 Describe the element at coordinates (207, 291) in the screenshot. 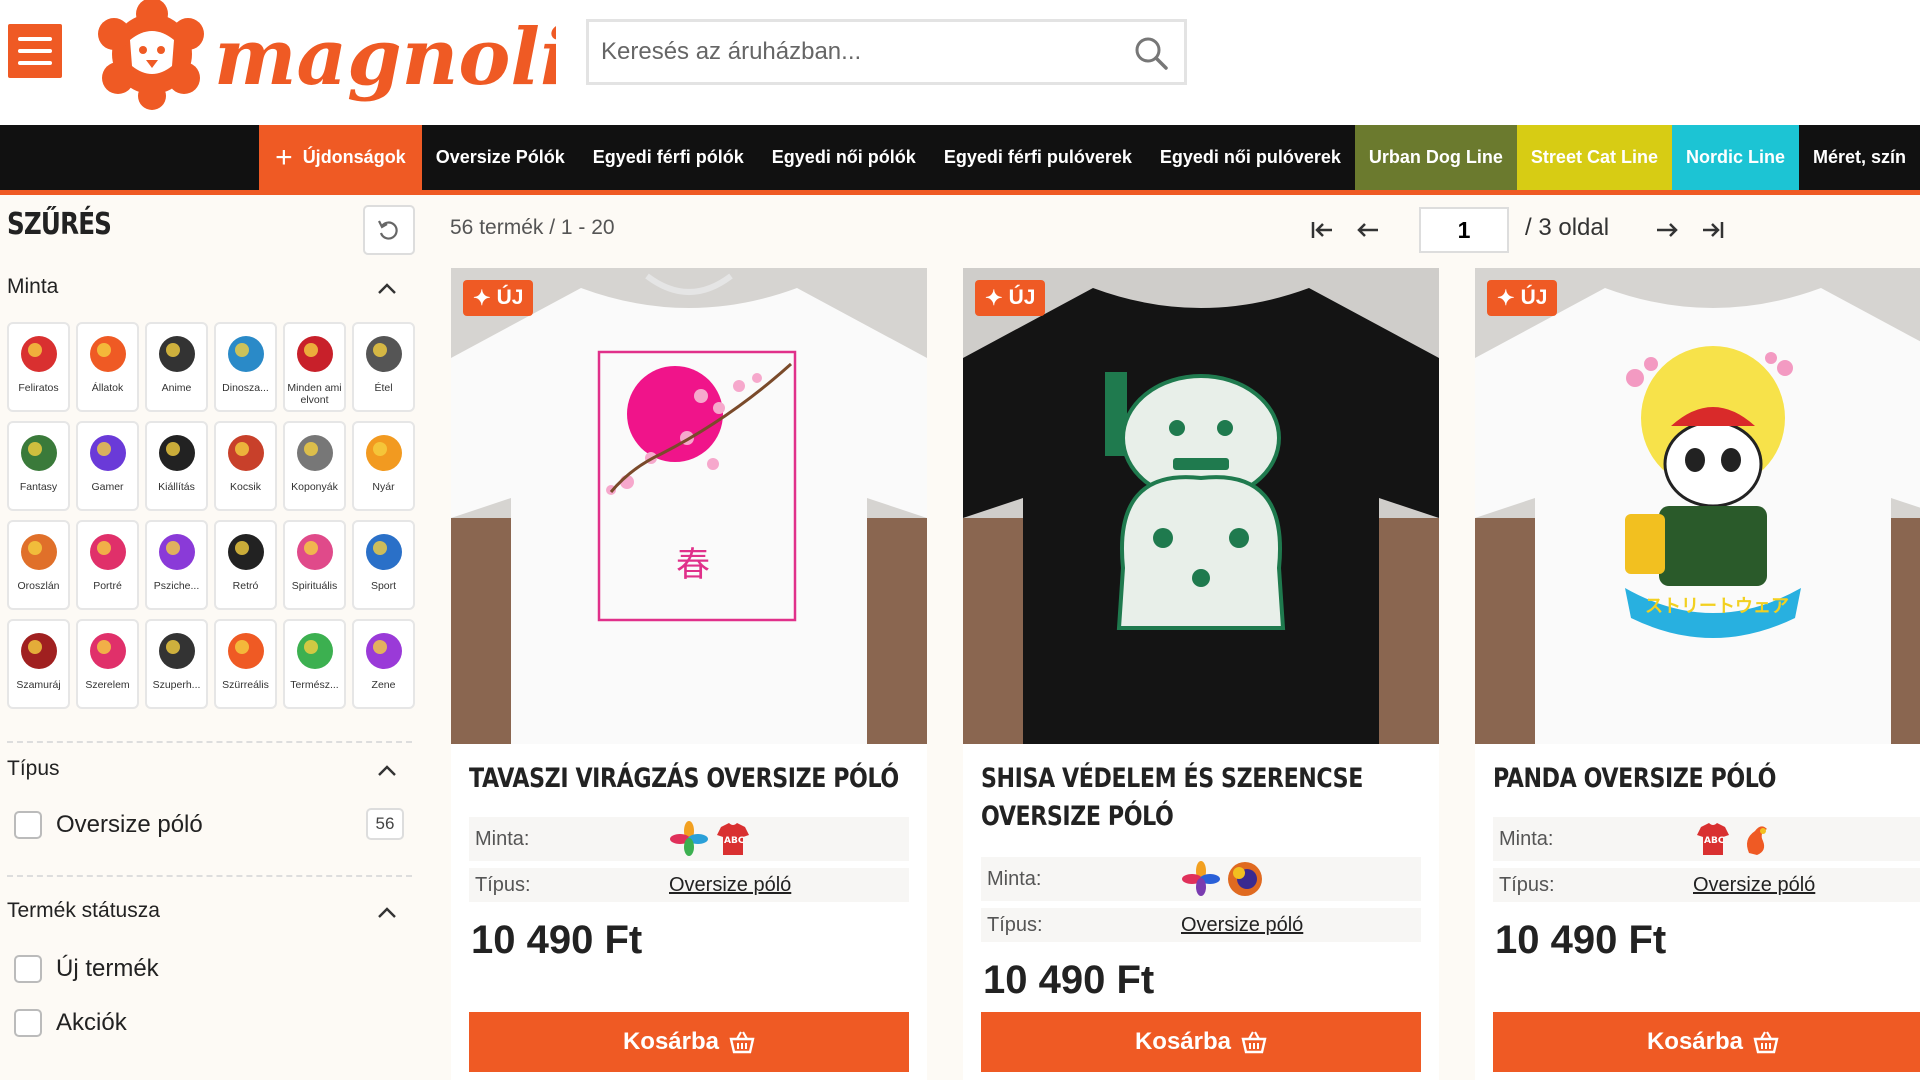

I see `minta-section-header: Minta` at that location.